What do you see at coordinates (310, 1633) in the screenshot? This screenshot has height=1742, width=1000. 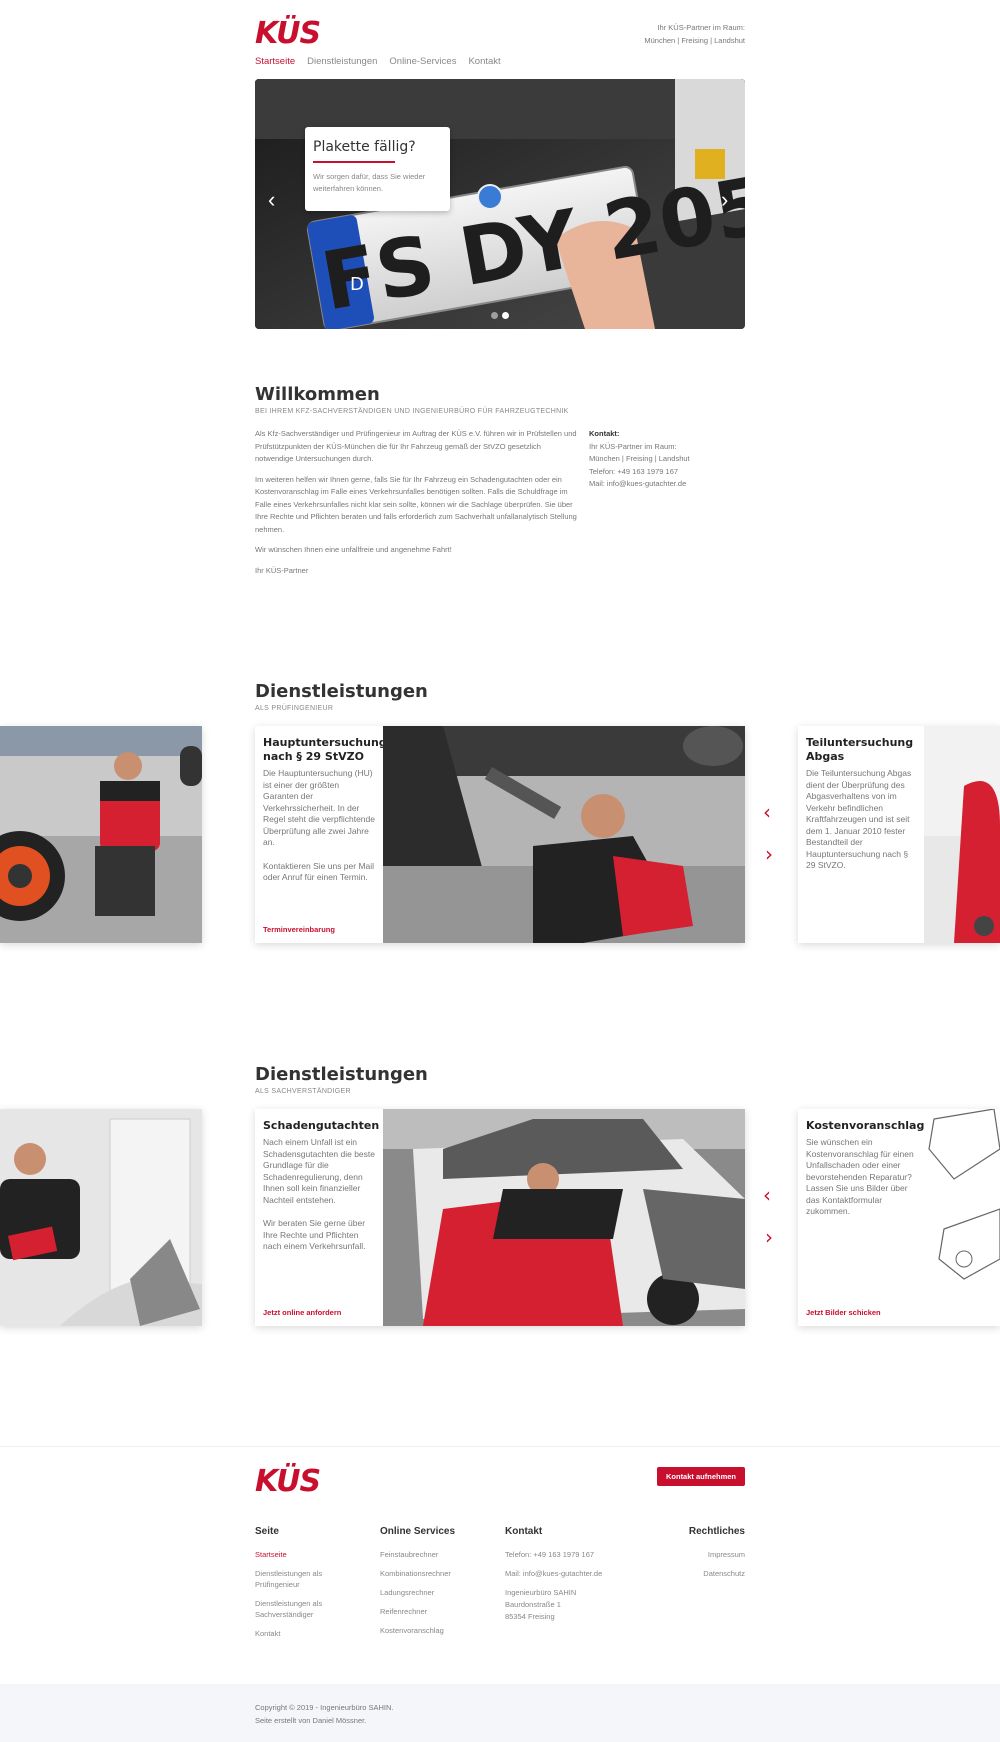 I see `footer-link-kontakt: Kontakt` at bounding box center [310, 1633].